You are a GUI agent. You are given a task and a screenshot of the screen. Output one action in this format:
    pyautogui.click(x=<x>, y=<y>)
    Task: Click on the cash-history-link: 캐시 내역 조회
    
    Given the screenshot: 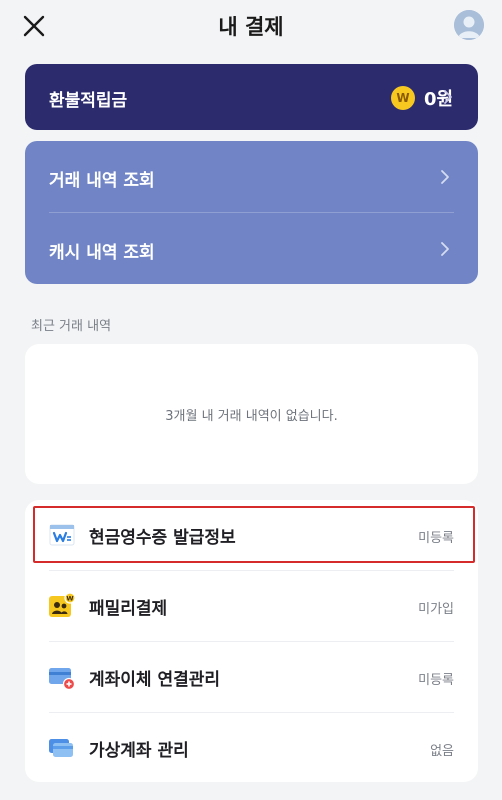 What is the action you would take?
    pyautogui.click(x=251, y=248)
    